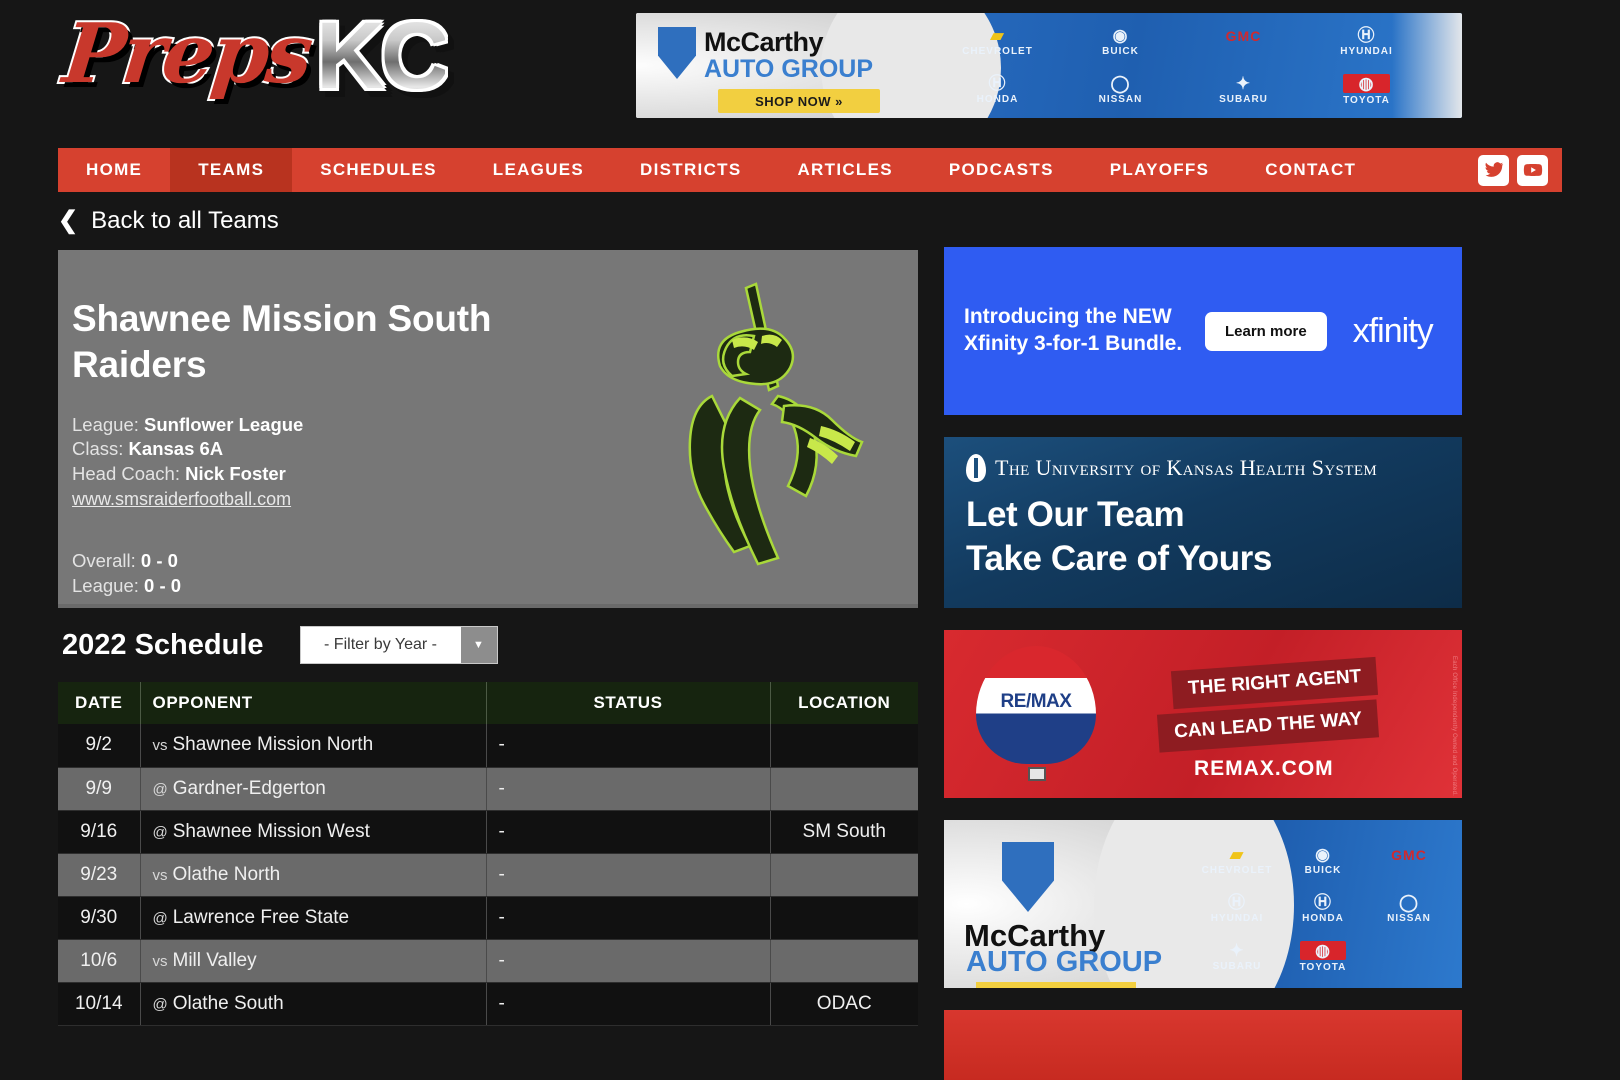 The width and height of the screenshot is (1620, 1080). I want to click on youtube-icon, so click(1532, 170).